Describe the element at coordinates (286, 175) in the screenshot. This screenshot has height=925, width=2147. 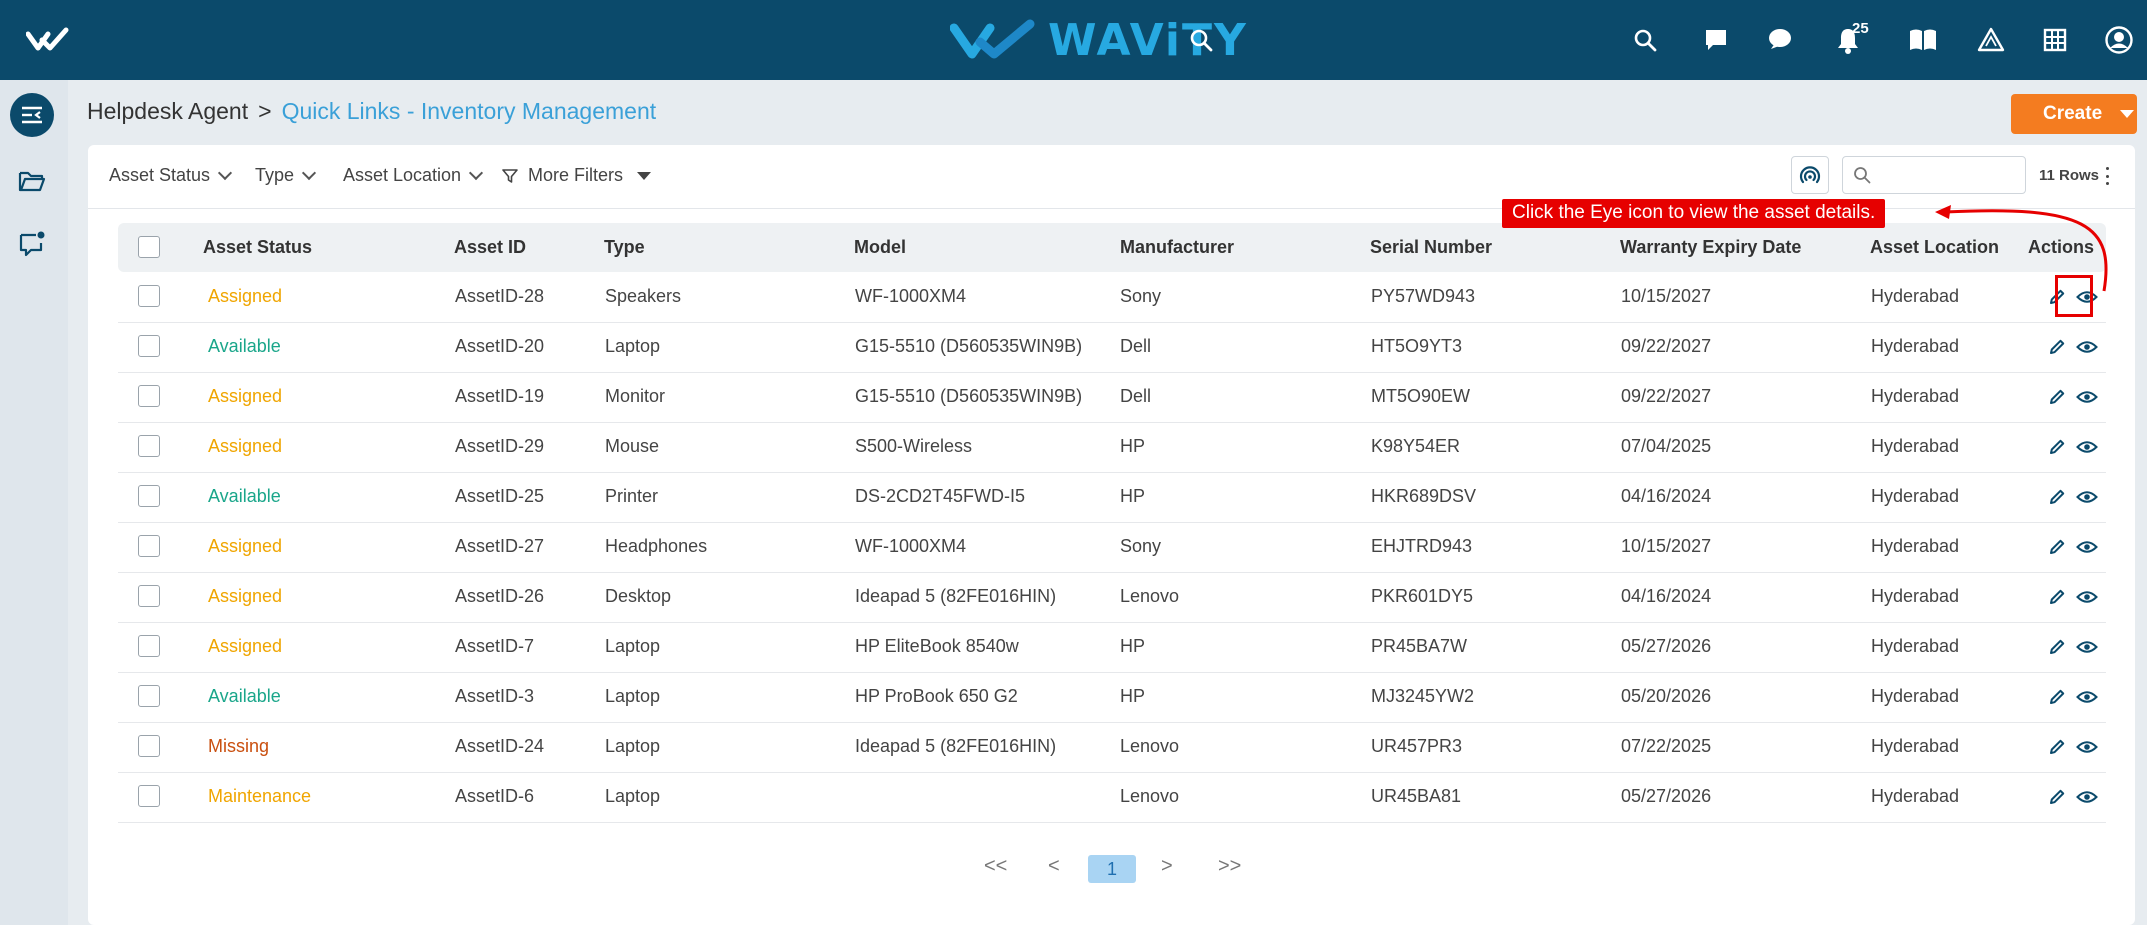
I see `type-filter: Type` at that location.